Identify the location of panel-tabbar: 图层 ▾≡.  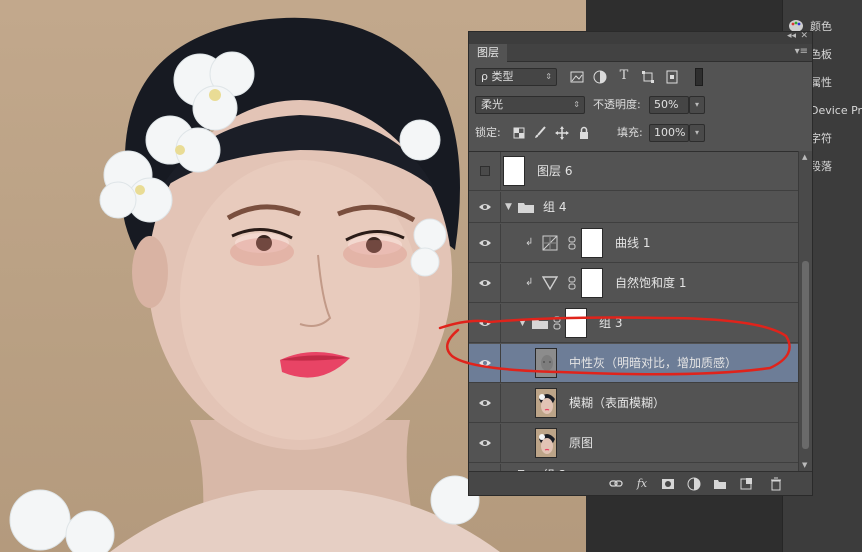
(640, 53).